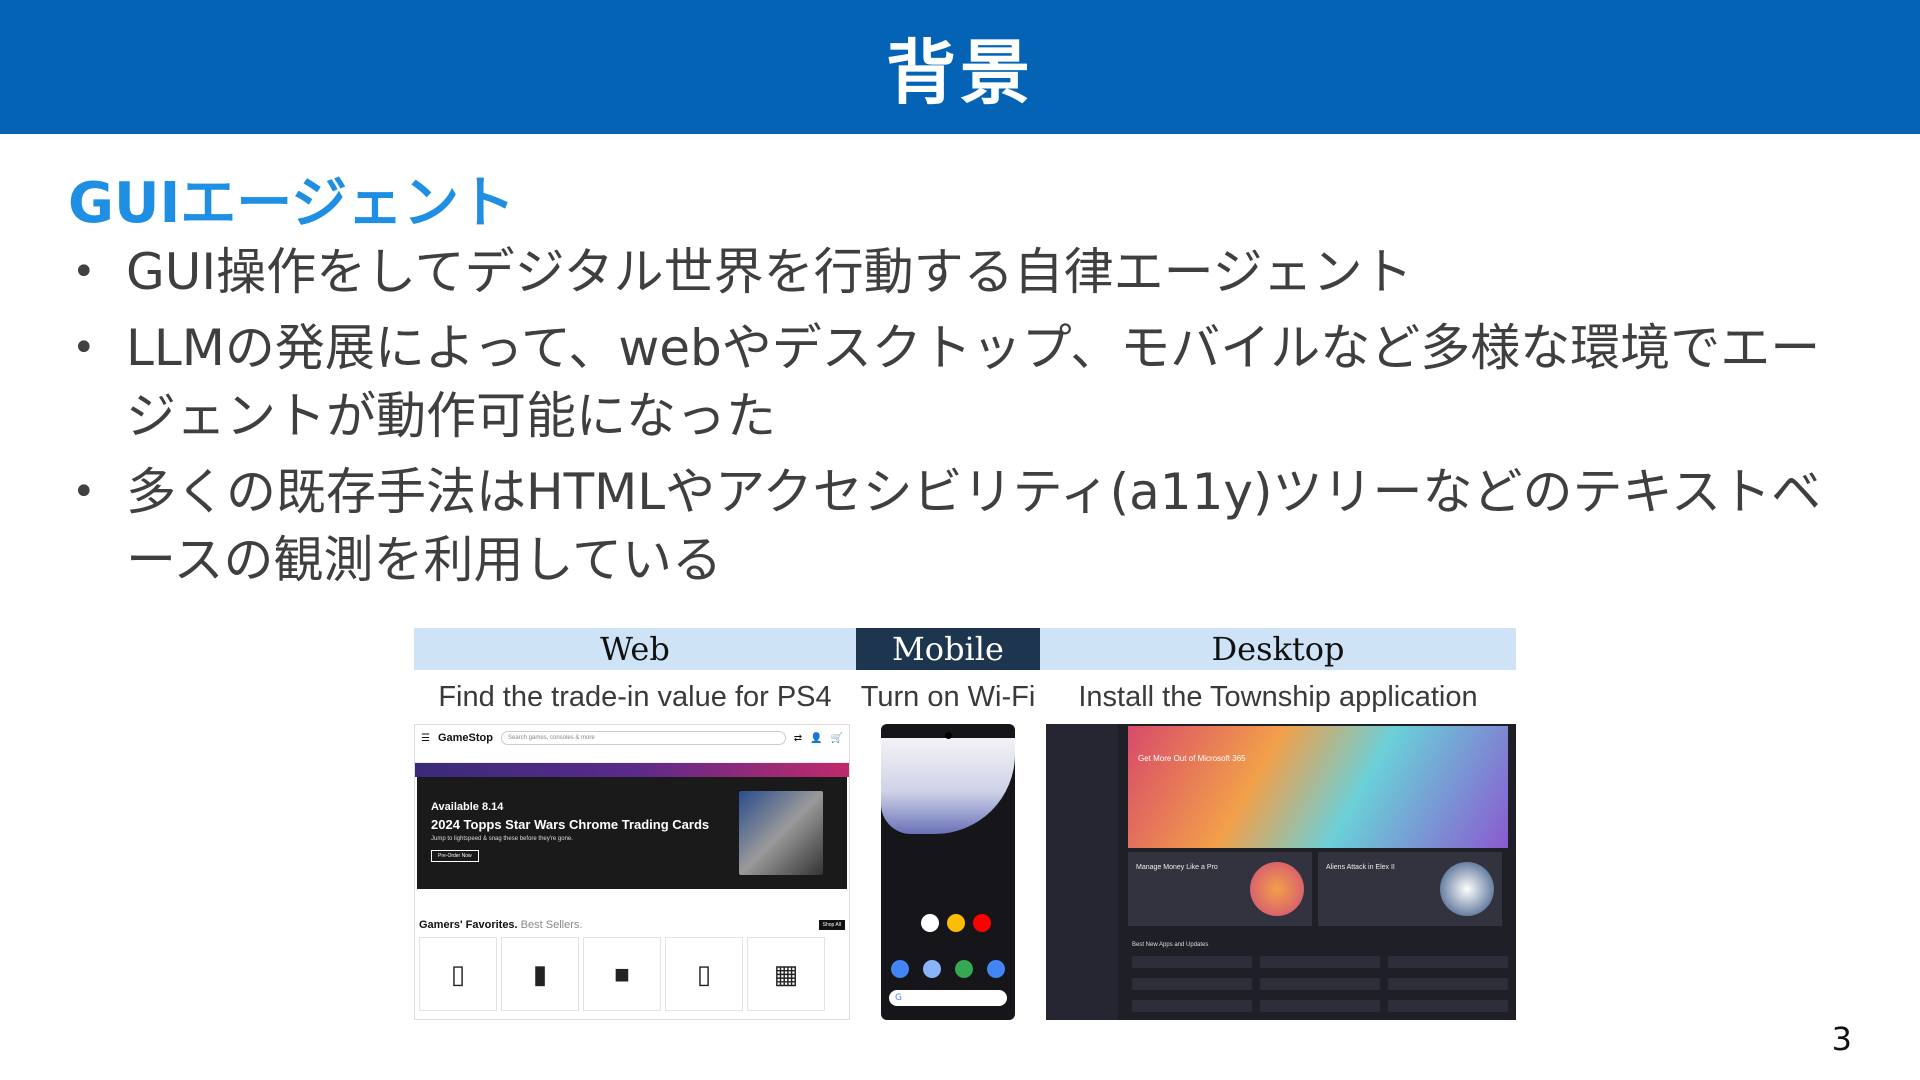  Describe the element at coordinates (769, 272) in the screenshot. I see `bullet-text: GUI操作をしてデジタル世界を行動する自律エージェント` at that location.